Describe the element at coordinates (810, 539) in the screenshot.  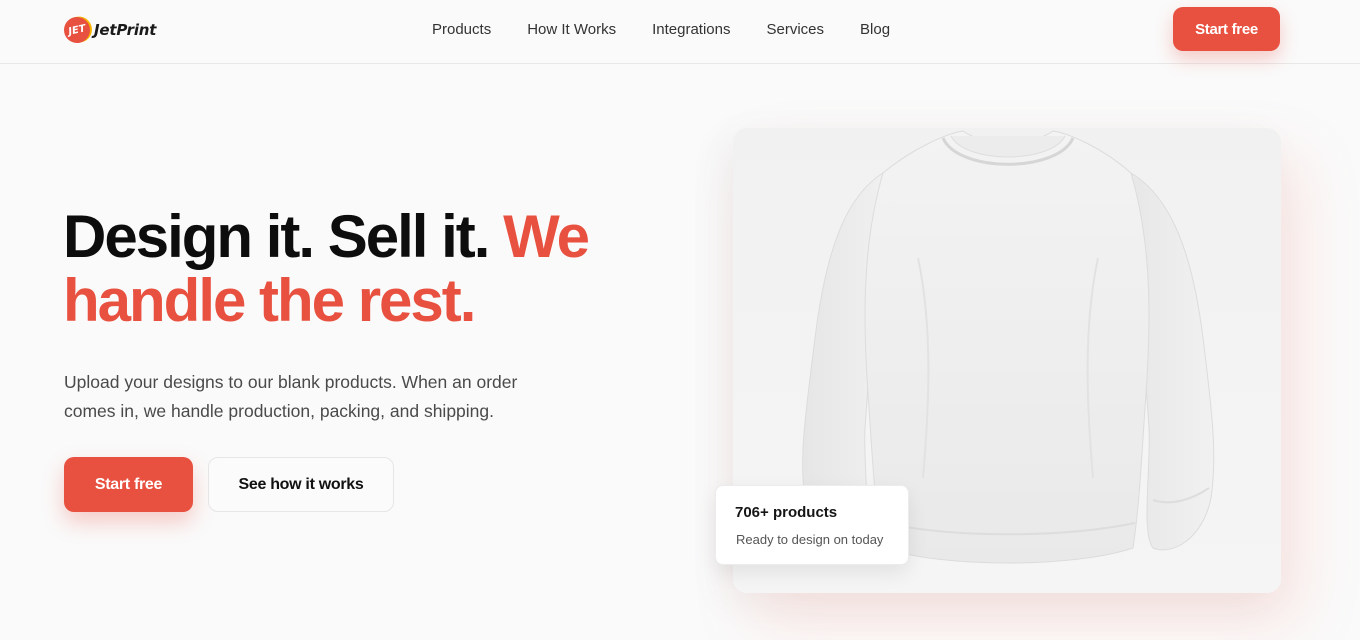
I see `stat-subtitle: Ready to design on today` at that location.